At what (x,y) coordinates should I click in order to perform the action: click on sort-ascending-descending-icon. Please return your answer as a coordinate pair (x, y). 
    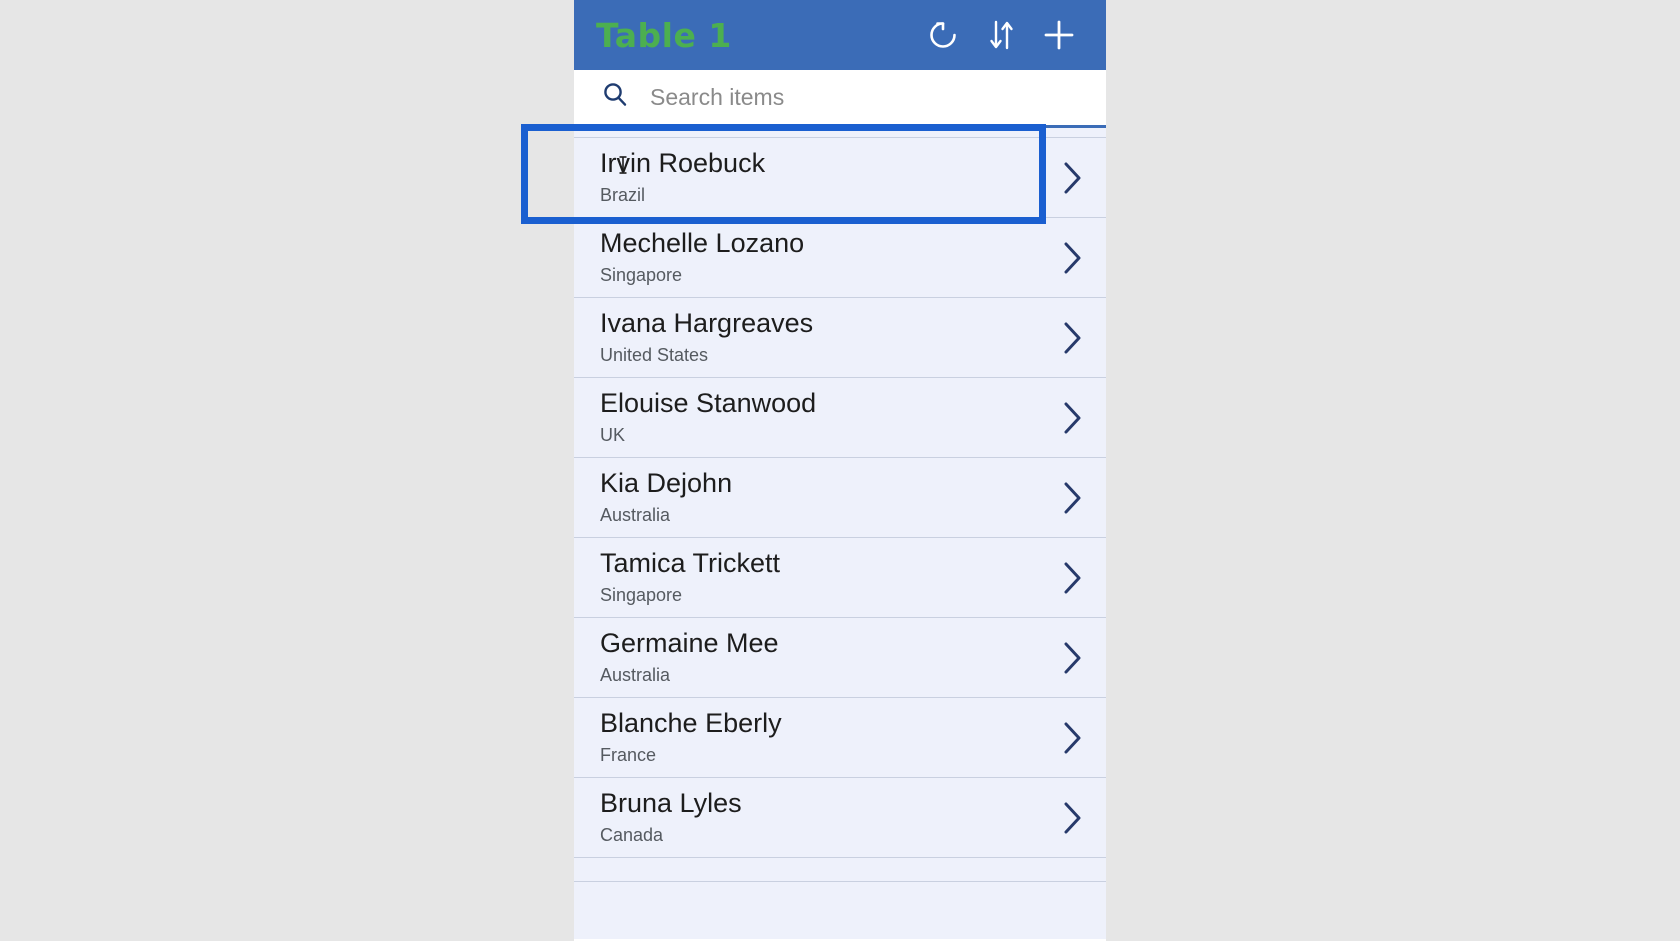
    Looking at the image, I should click on (1001, 35).